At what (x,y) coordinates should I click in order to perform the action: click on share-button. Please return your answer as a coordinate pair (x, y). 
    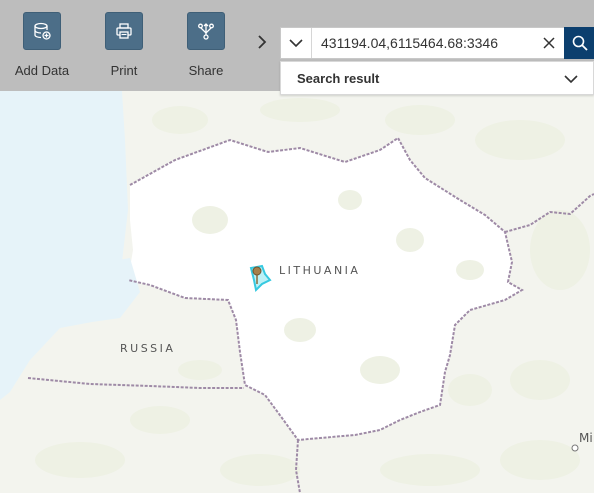
    Looking at the image, I should click on (206, 31).